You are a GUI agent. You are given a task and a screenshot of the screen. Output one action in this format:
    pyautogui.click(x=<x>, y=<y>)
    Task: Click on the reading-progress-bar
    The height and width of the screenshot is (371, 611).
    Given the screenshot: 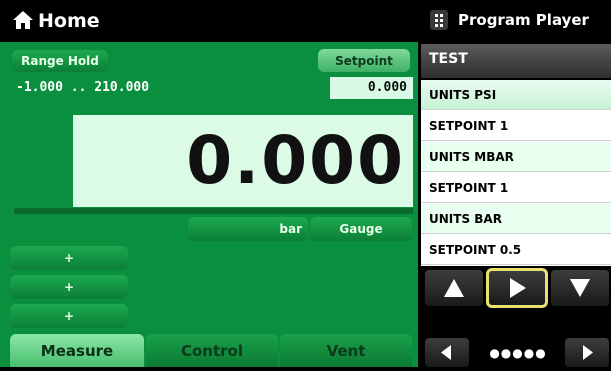 What is the action you would take?
    pyautogui.click(x=213, y=211)
    